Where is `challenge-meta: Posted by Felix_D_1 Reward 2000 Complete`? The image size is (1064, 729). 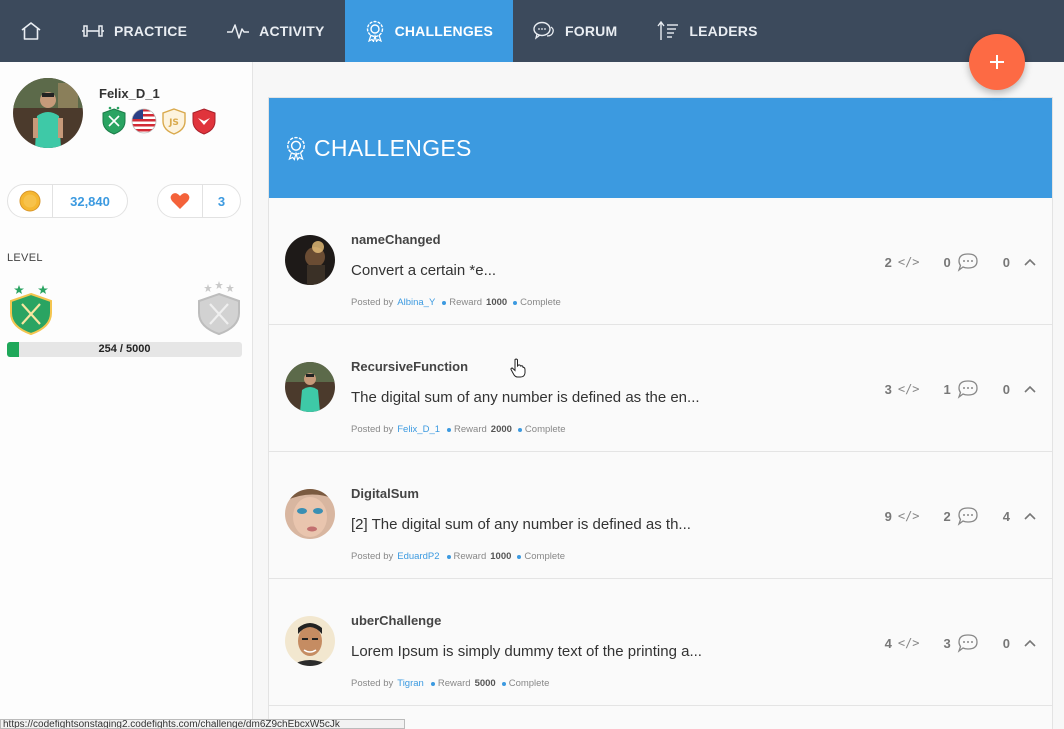 challenge-meta: Posted by Felix_D_1 Reward 2000 Complete is located at coordinates (458, 429).